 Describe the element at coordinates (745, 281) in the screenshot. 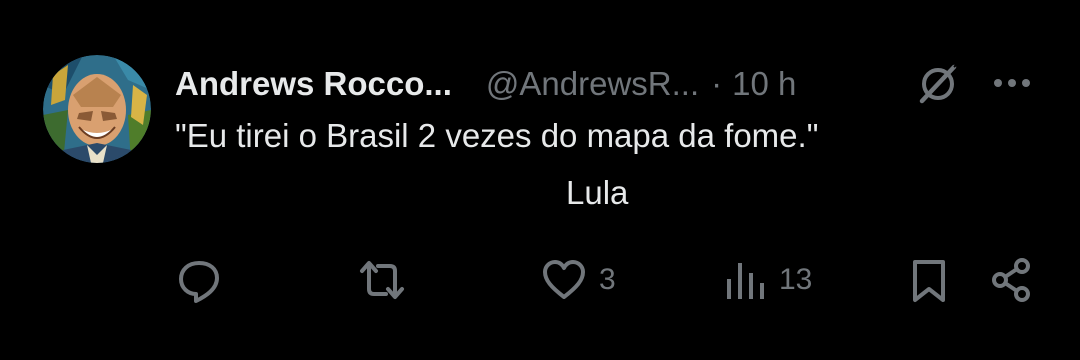

I see `views-icon` at that location.